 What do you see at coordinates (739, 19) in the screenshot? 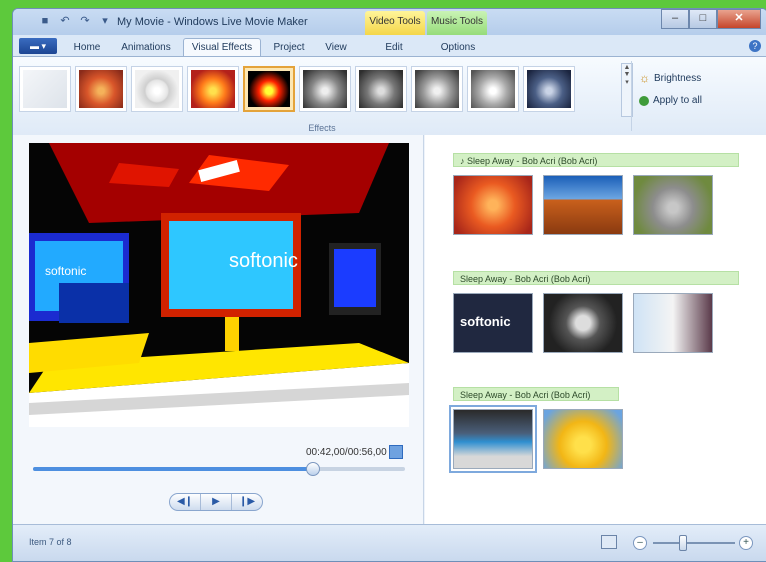
I see `close-button: ✕` at bounding box center [739, 19].